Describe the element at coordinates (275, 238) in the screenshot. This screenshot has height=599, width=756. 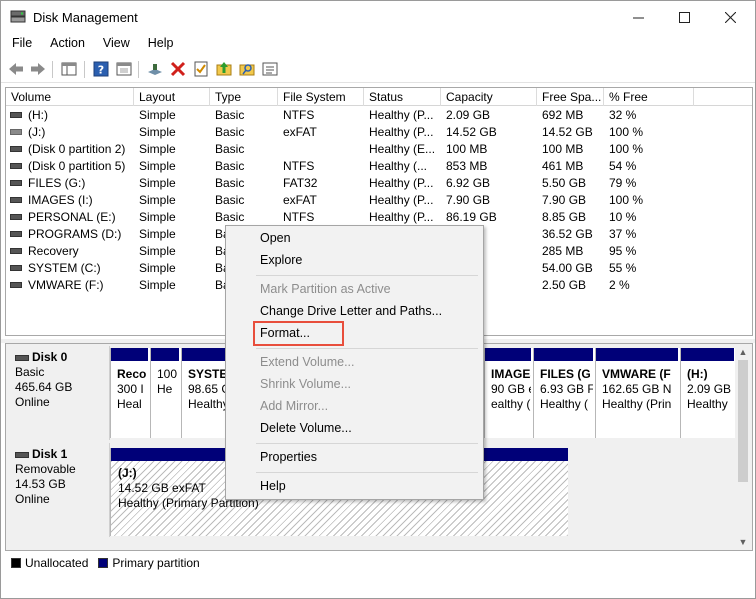
I see `menu-open: Open` at that location.